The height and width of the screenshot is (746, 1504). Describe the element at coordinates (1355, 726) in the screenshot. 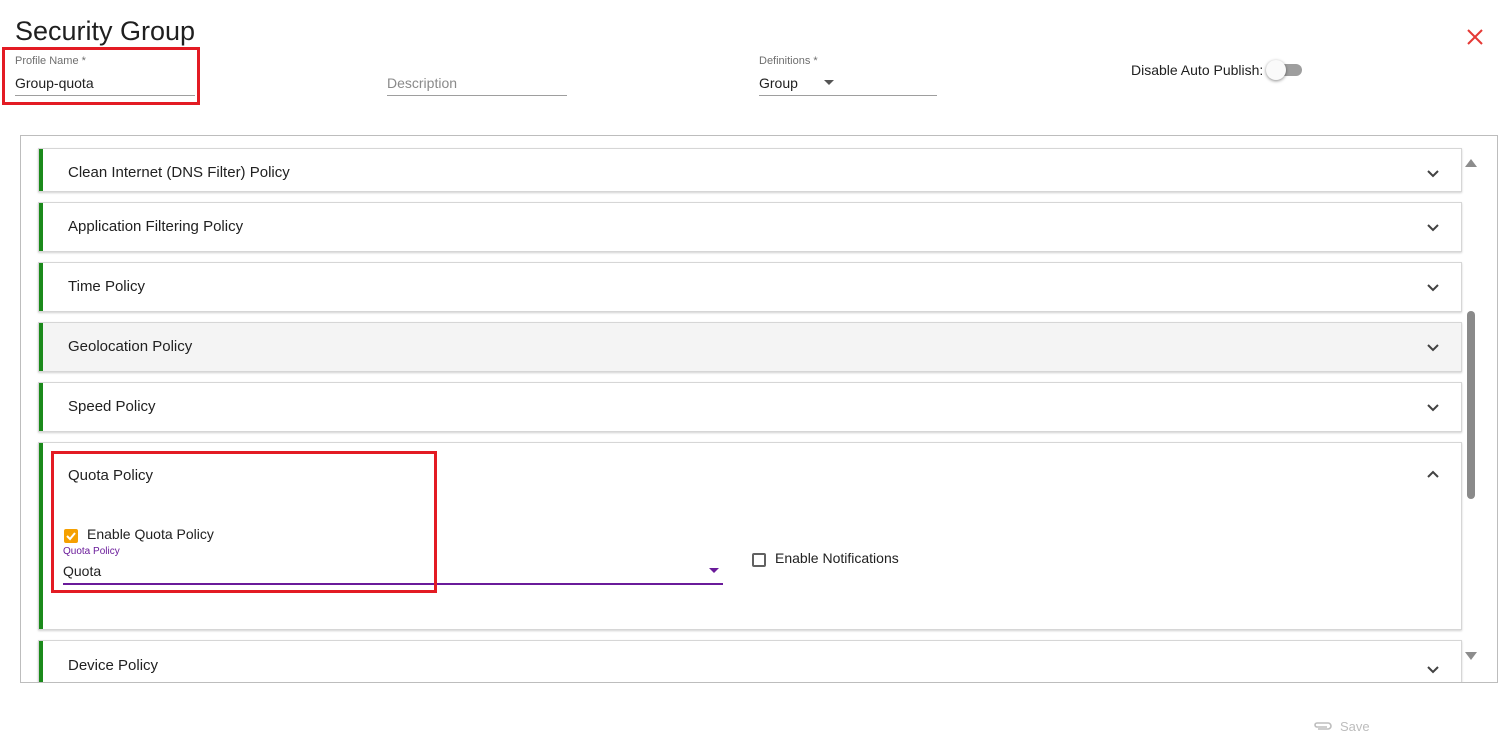

I see `save-label: Save` at that location.